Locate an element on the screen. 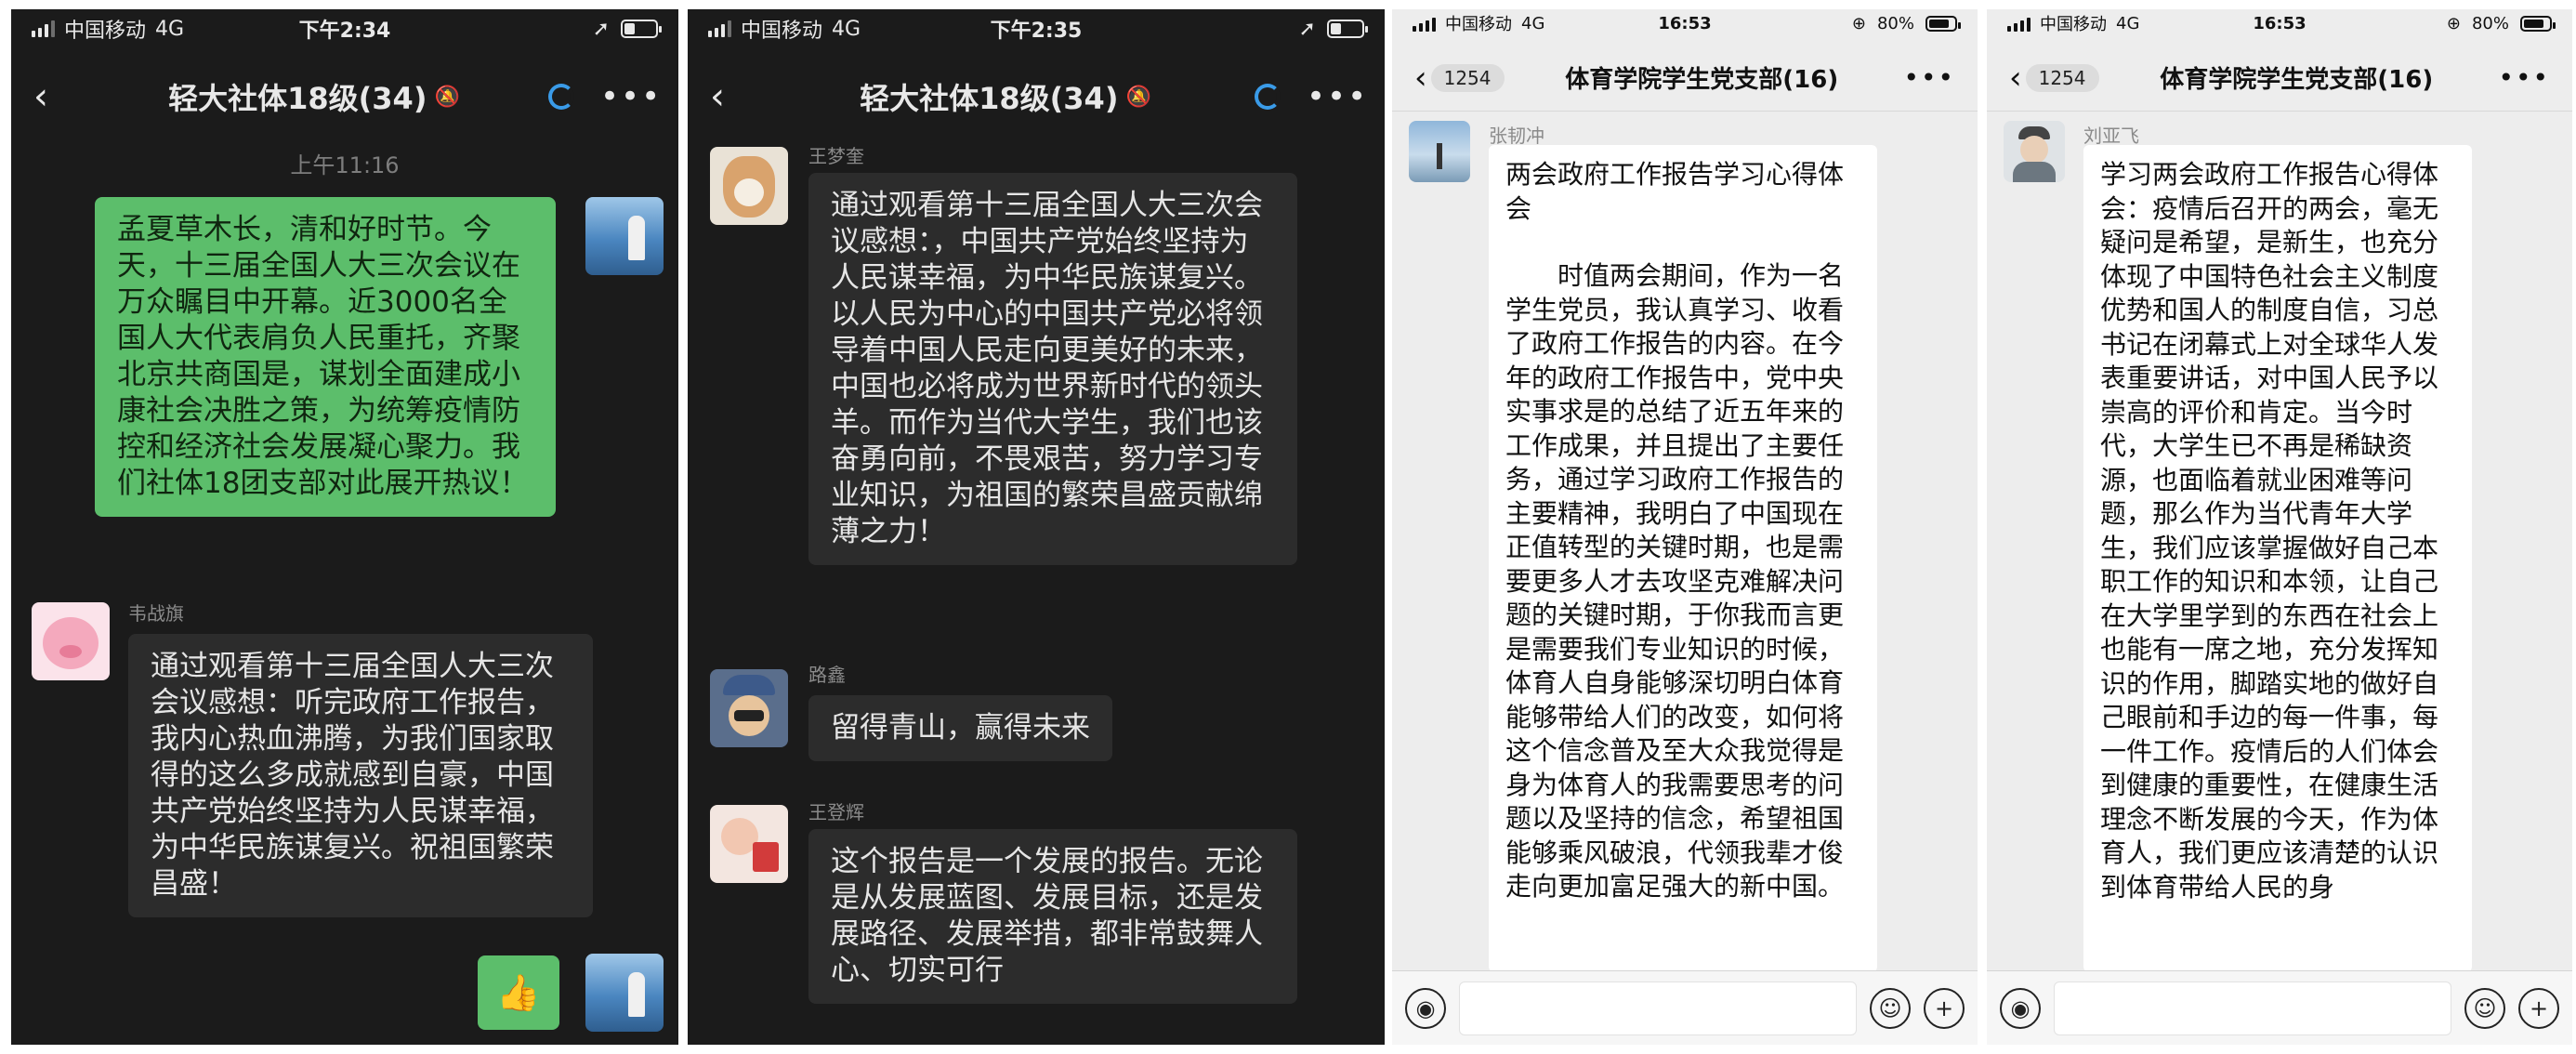 The image size is (2576, 1054). message-bubble: 👍 is located at coordinates (518, 992).